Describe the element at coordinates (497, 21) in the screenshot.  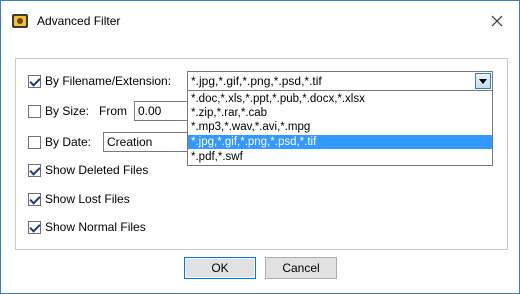
I see `close-icon` at that location.